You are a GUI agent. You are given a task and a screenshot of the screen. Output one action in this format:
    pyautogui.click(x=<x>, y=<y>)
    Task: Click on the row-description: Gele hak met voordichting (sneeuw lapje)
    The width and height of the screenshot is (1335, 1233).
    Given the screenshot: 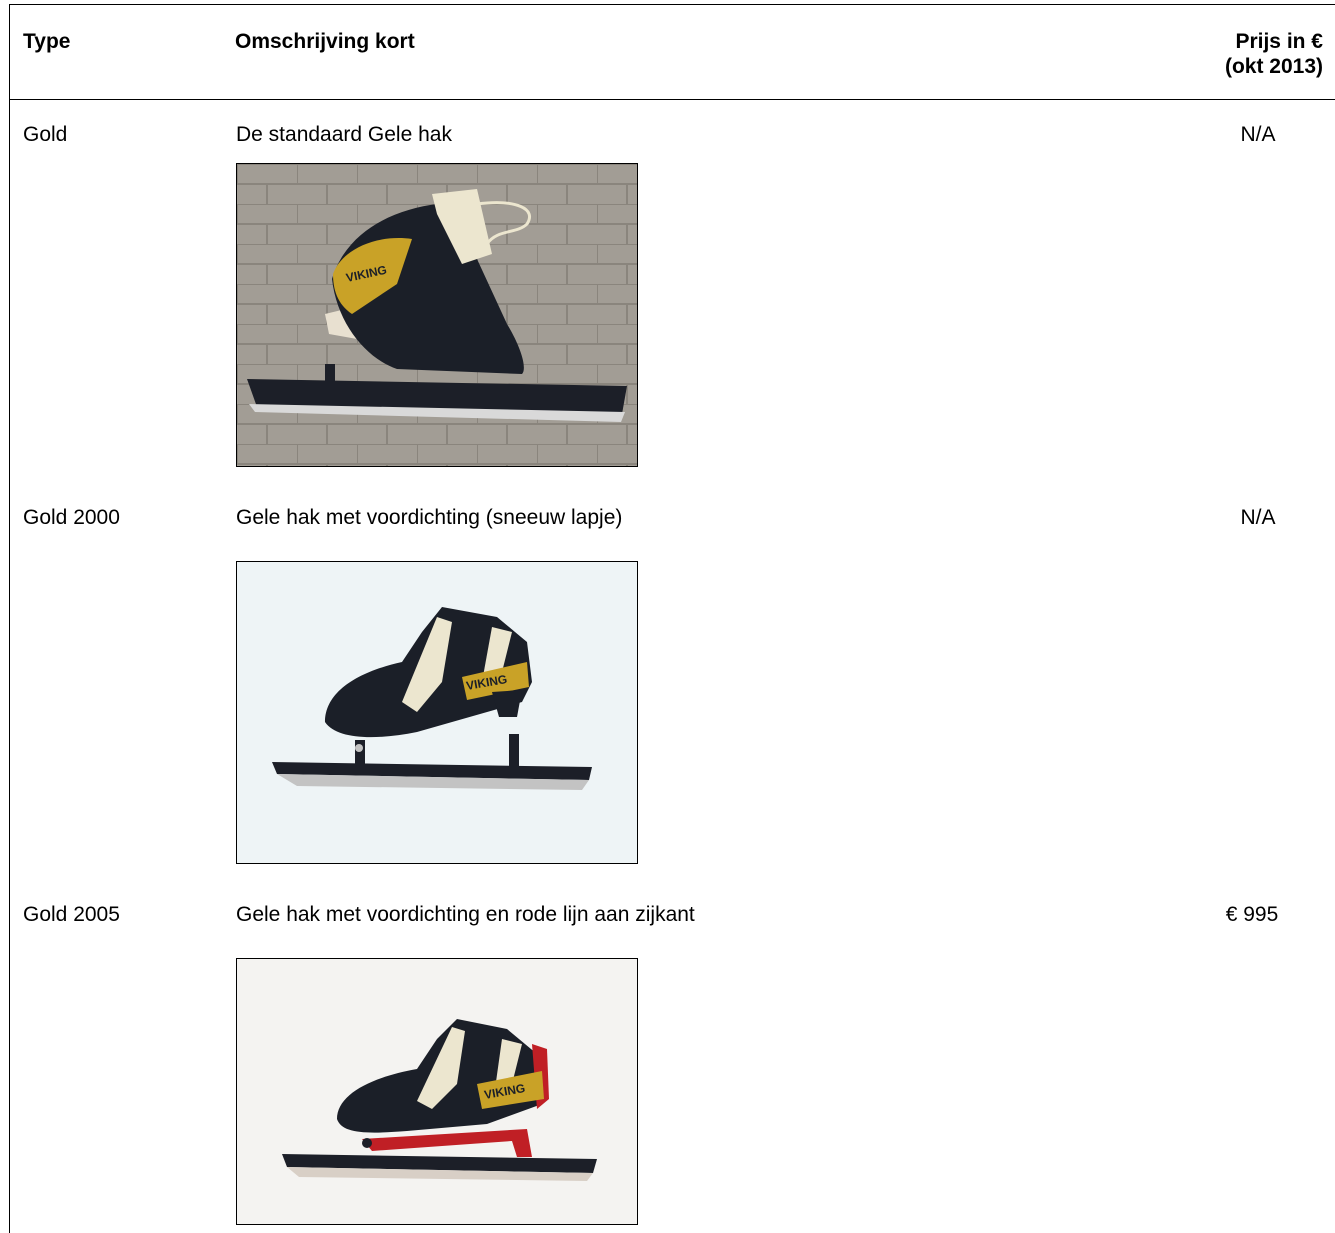 What is the action you would take?
    pyautogui.click(x=429, y=517)
    